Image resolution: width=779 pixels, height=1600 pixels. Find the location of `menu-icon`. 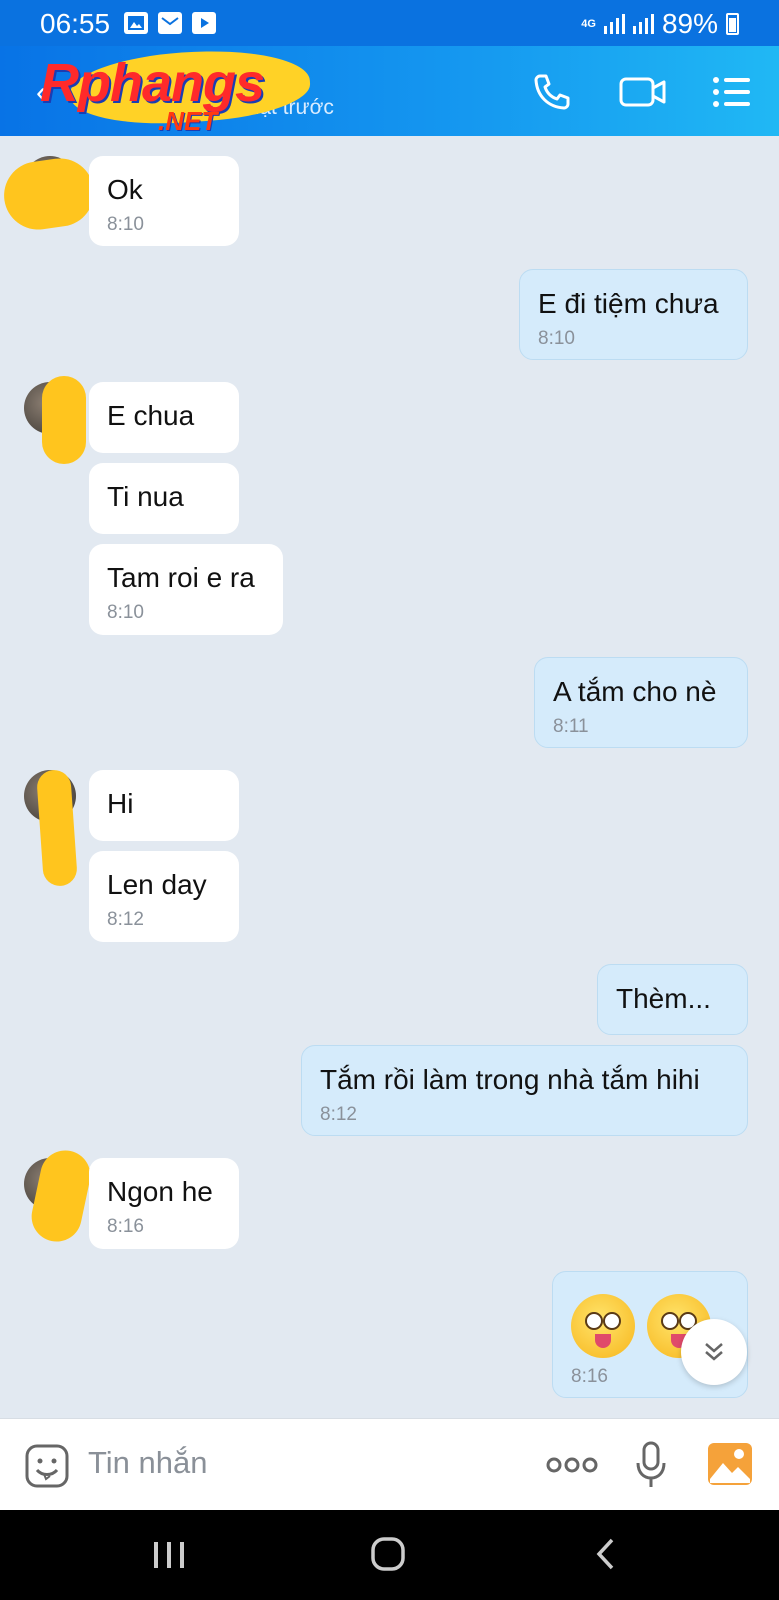

menu-icon is located at coordinates (732, 92).